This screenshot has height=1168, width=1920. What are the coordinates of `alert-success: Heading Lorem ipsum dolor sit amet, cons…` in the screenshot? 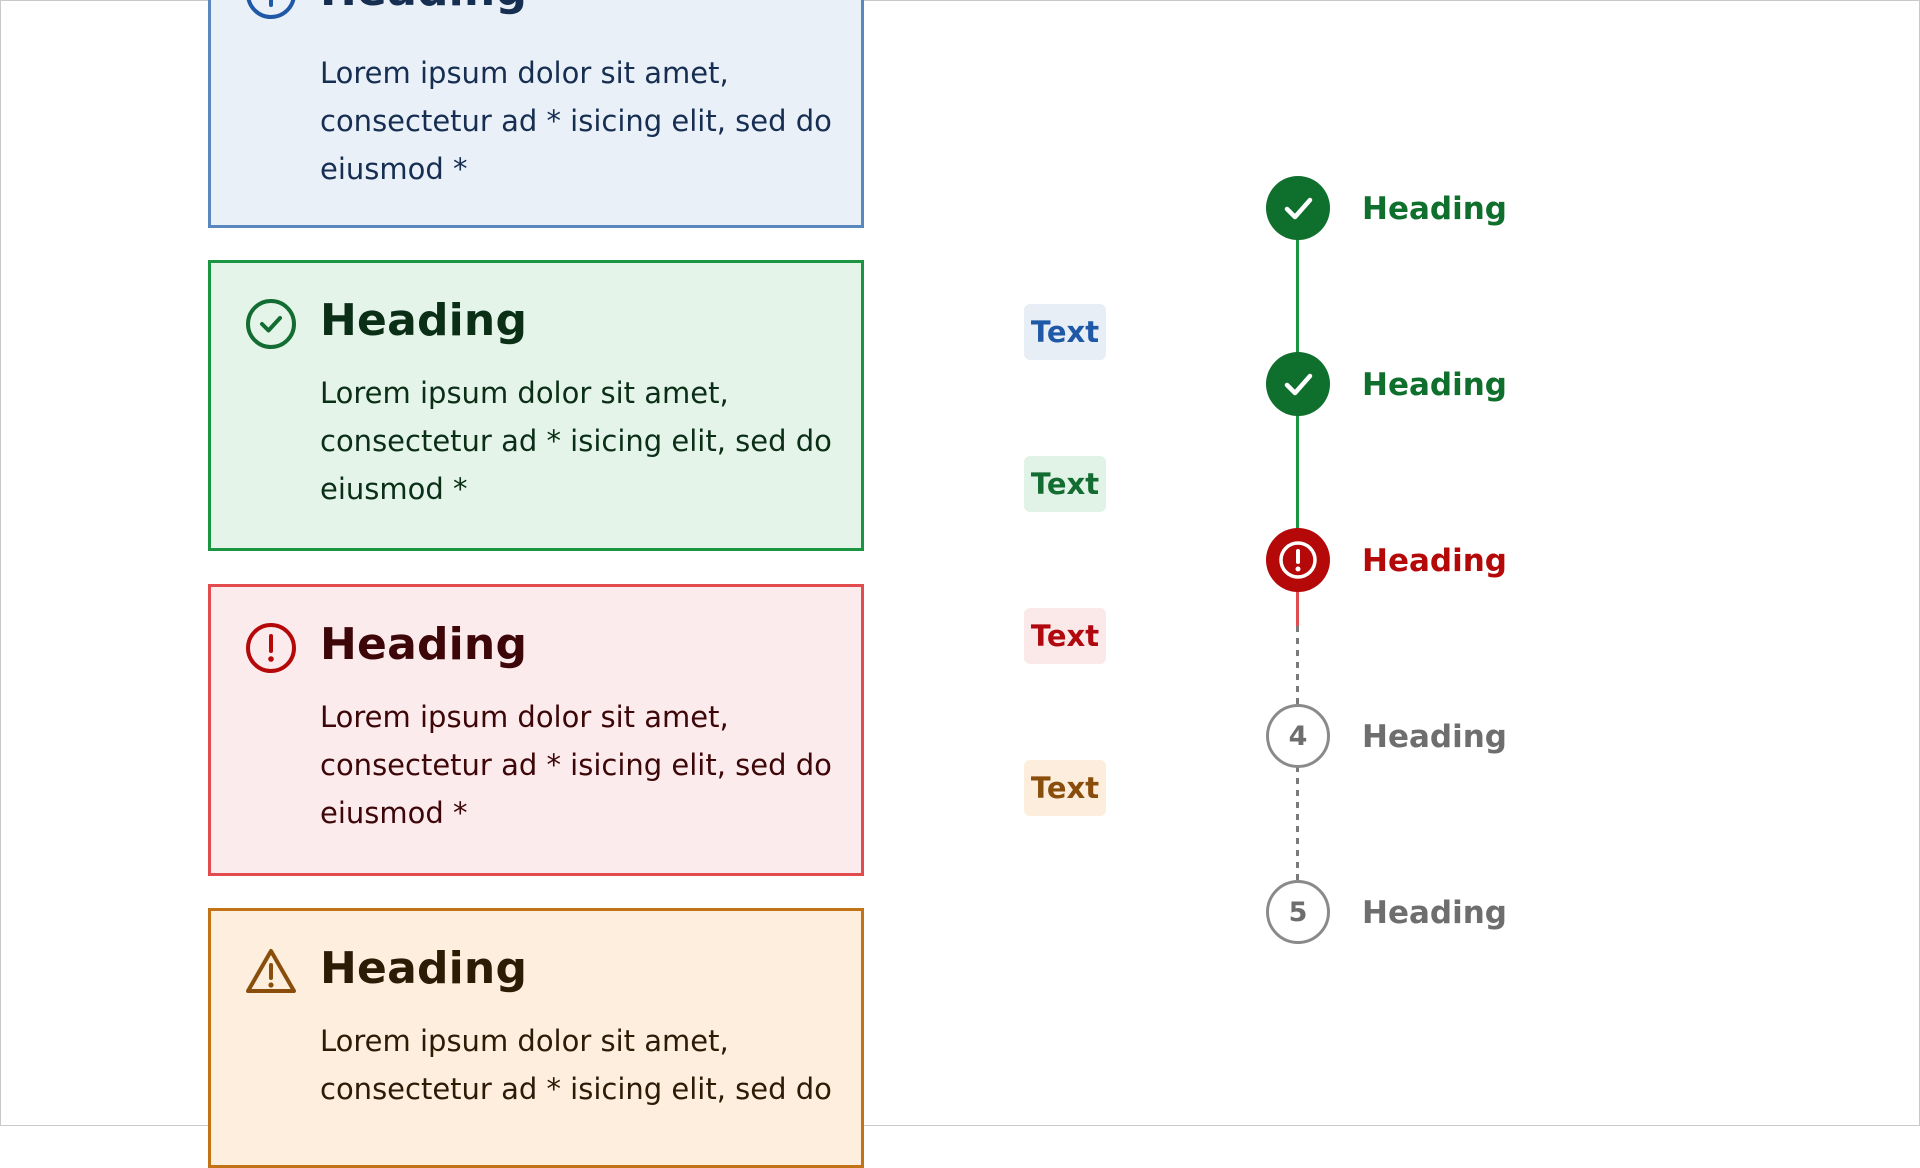 It's located at (536, 405).